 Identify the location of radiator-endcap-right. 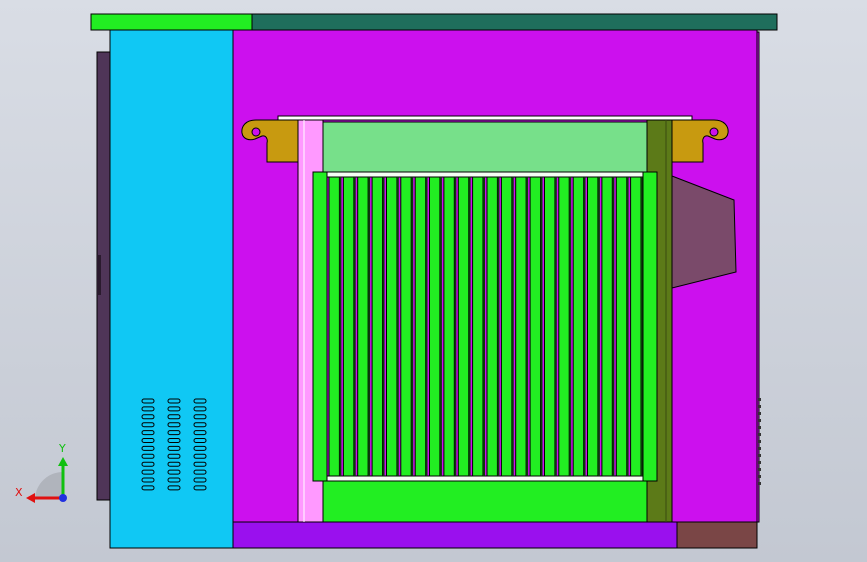
(650, 326).